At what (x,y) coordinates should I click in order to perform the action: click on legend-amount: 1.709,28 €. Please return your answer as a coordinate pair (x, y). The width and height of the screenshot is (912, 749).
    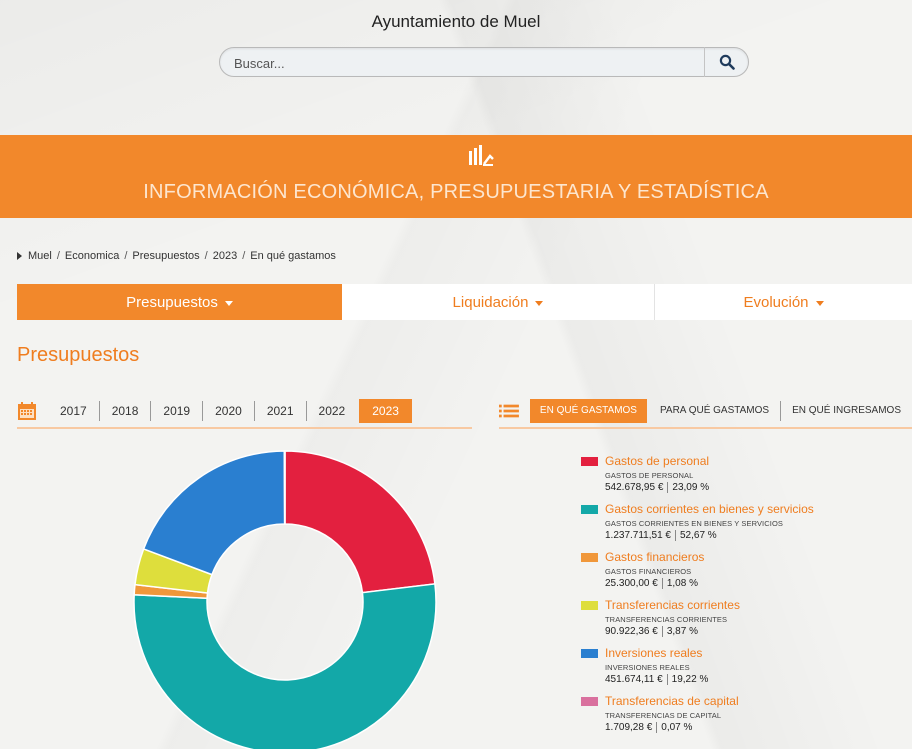
    Looking at the image, I should click on (629, 727).